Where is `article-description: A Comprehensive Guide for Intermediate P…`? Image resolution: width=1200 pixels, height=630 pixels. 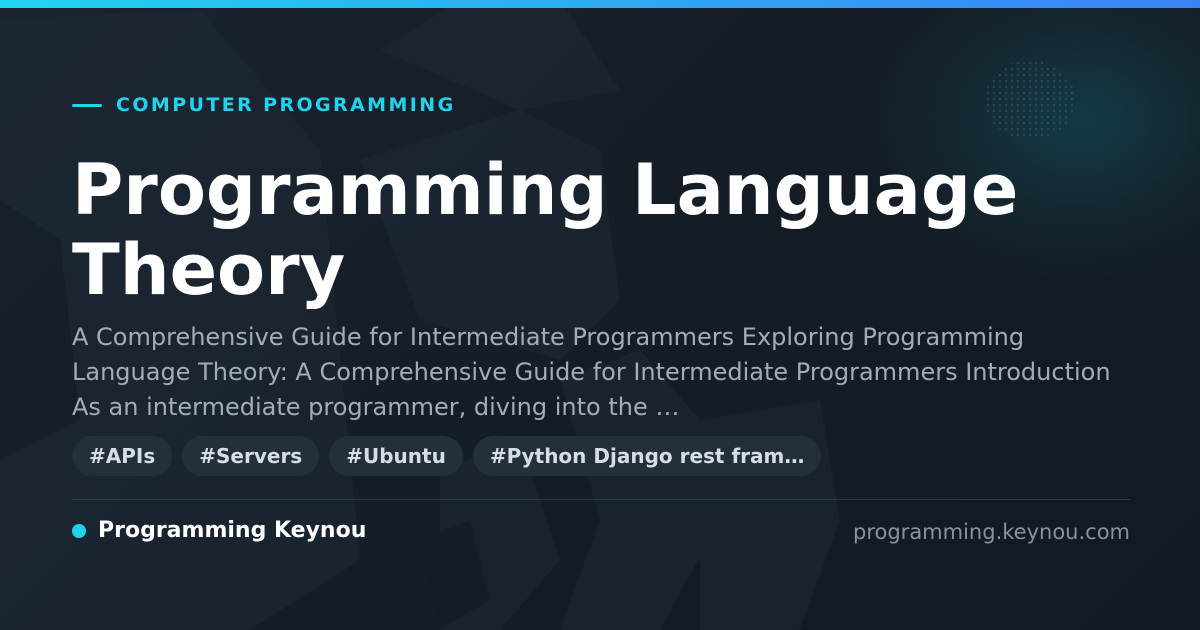 article-description: A Comprehensive Guide for Intermediate P… is located at coordinates (591, 372).